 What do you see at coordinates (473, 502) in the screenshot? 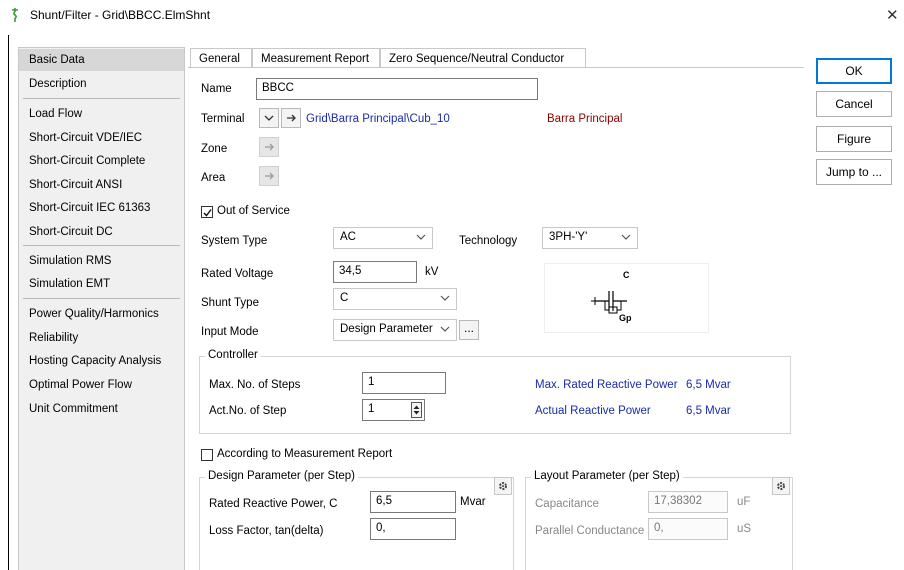
I see `rated-q-unit: Mvar` at bounding box center [473, 502].